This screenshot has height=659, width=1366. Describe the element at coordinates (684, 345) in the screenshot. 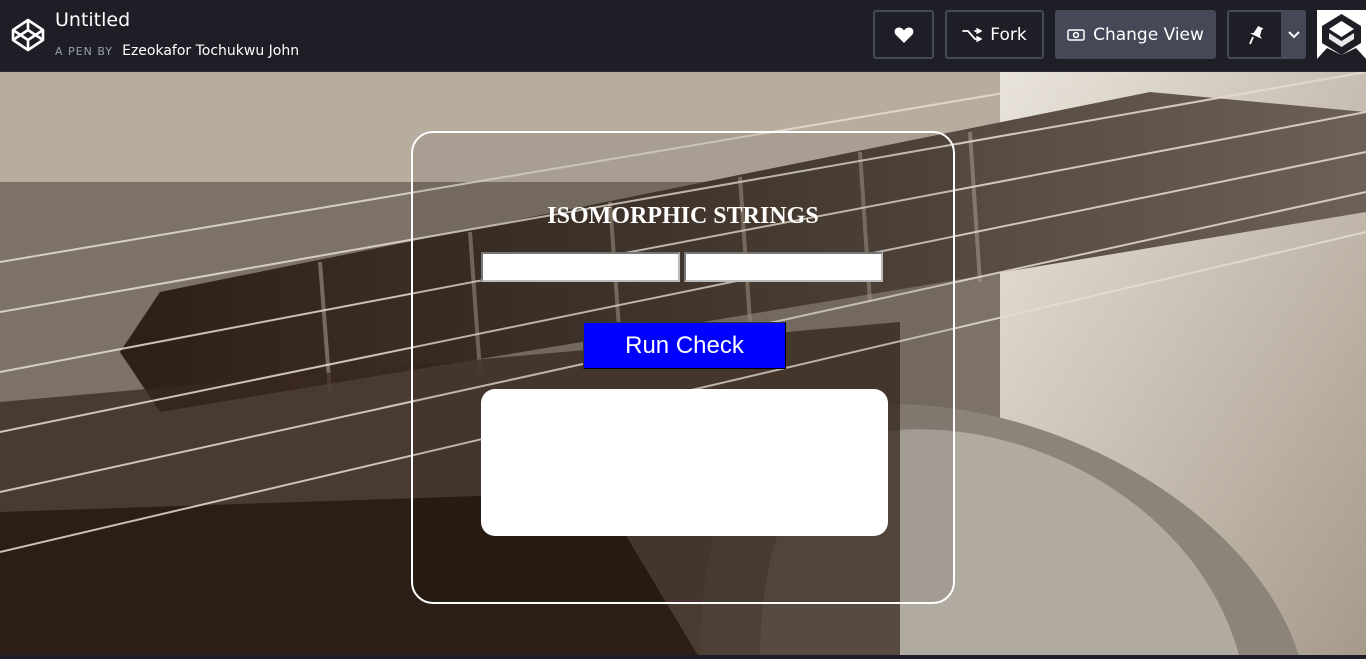

I see `run-check-button: Run Check` at that location.